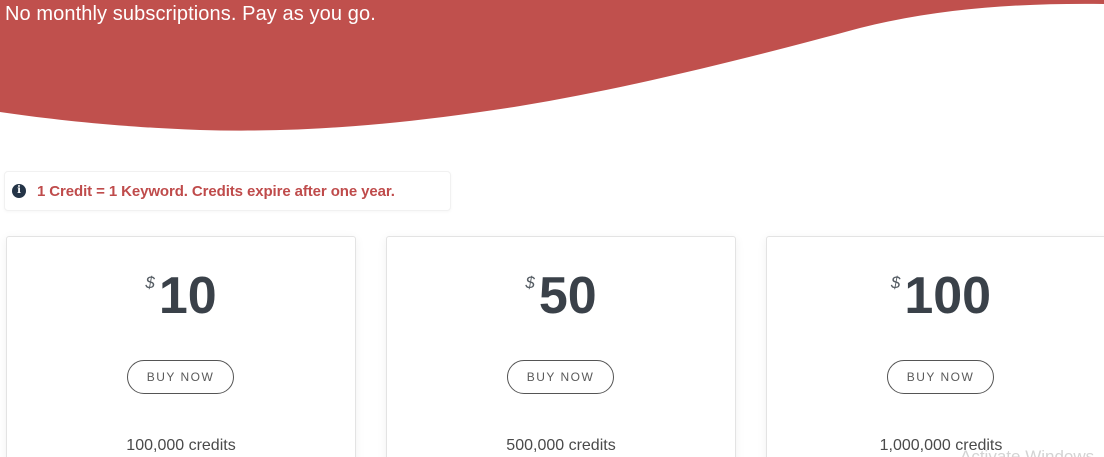 The height and width of the screenshot is (457, 1104). What do you see at coordinates (187, 296) in the screenshot?
I see `price-amount: 10` at bounding box center [187, 296].